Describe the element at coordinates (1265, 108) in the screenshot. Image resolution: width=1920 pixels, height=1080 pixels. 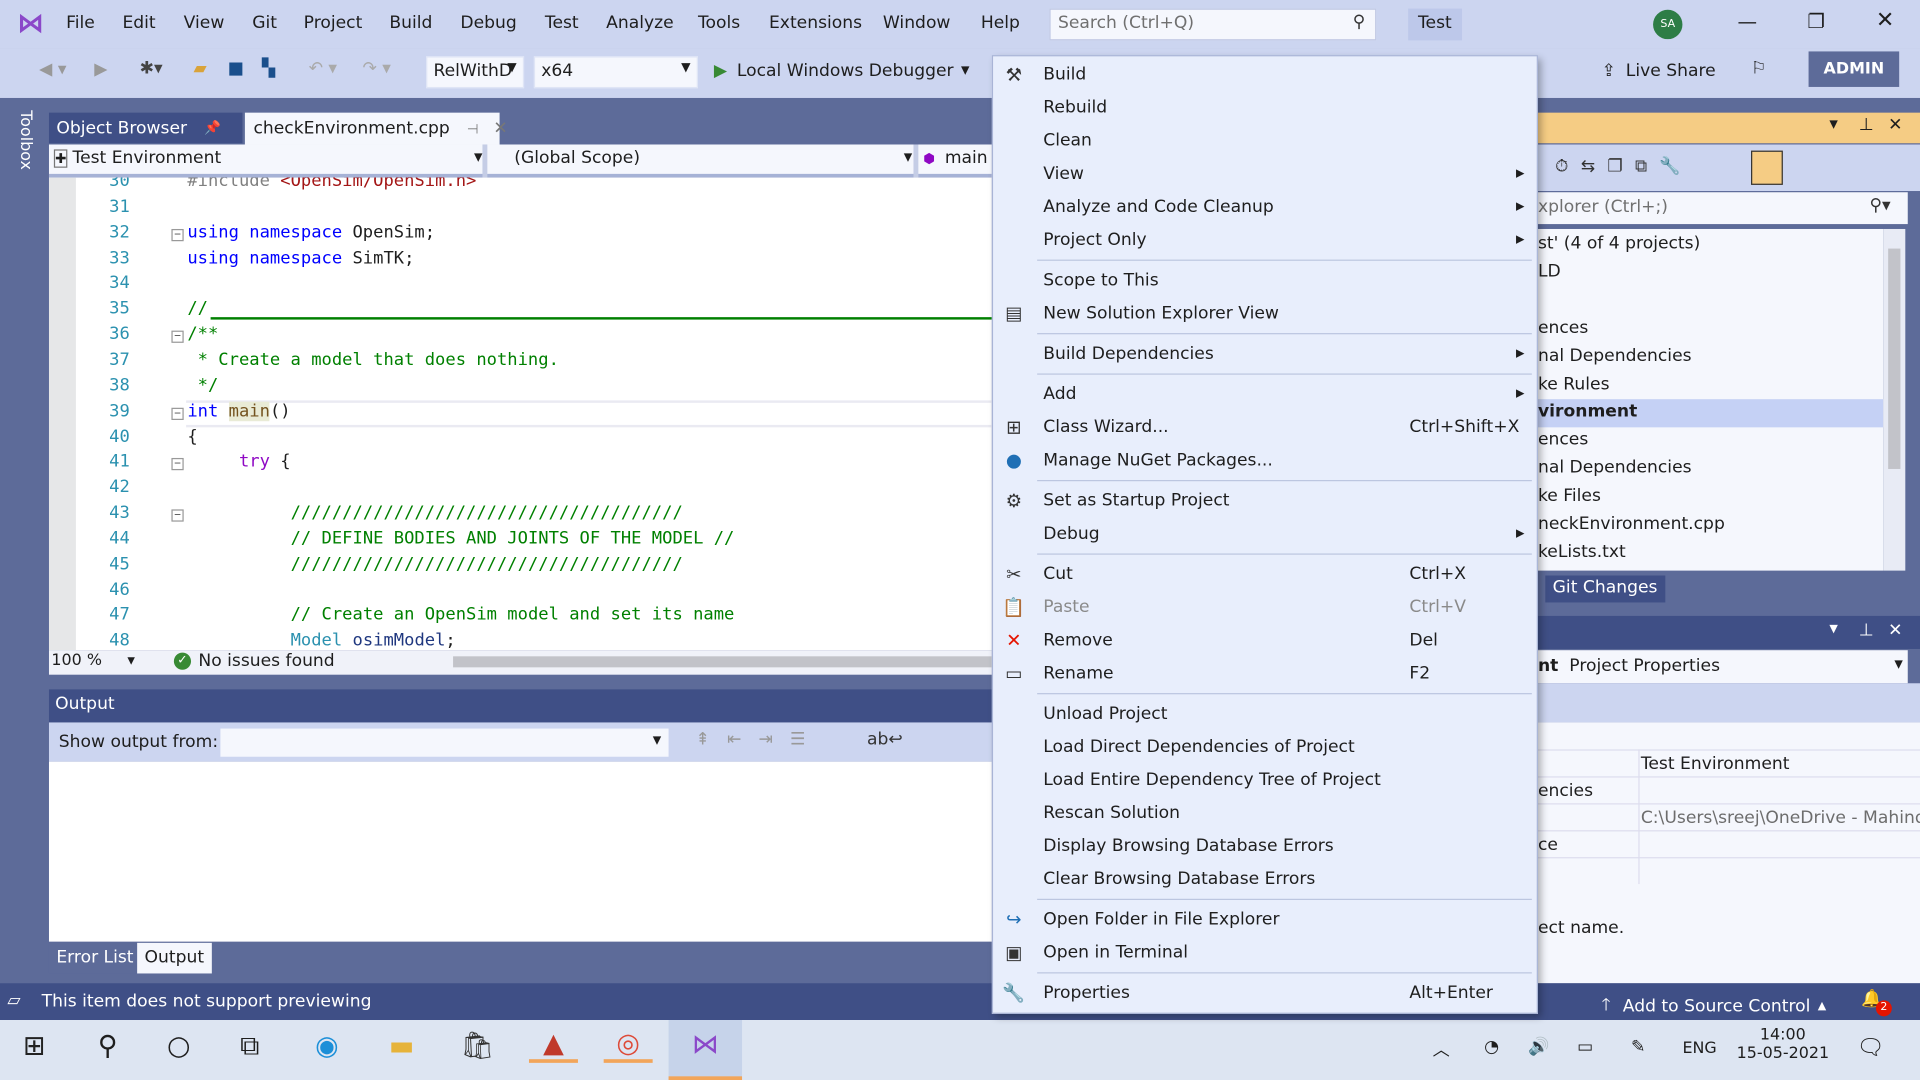
I see `context-menu-item-rebuild: Rebuild` at that location.